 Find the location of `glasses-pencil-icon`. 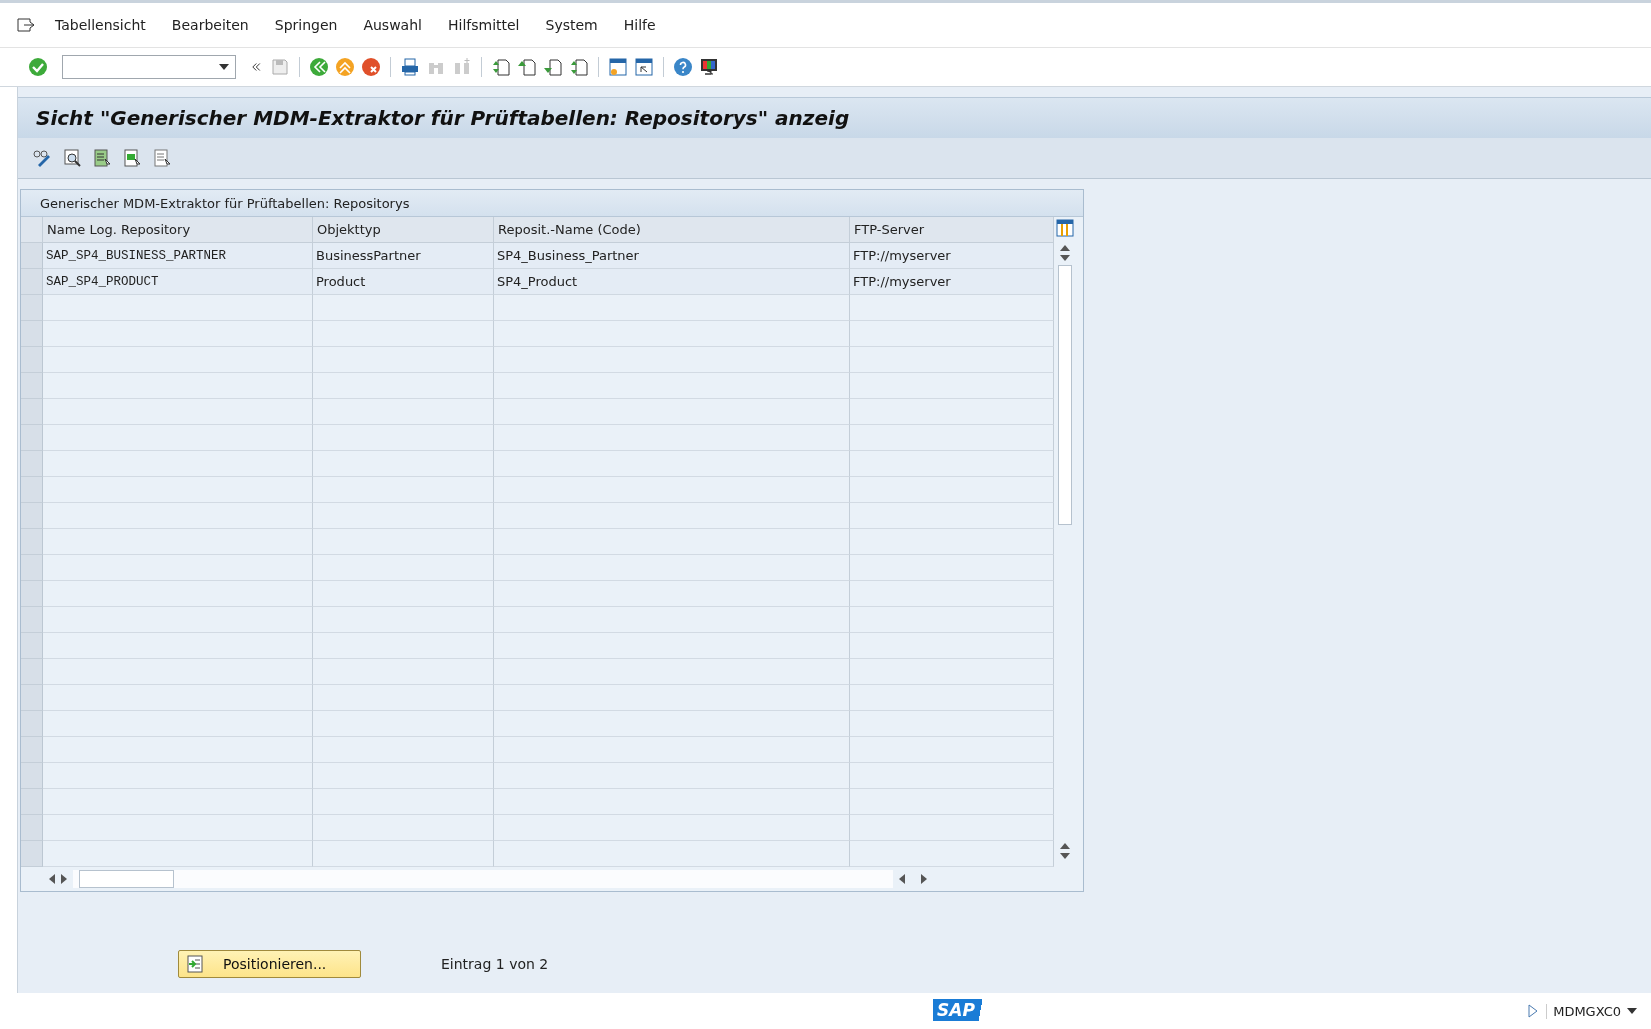

glasses-pencil-icon is located at coordinates (42, 158).